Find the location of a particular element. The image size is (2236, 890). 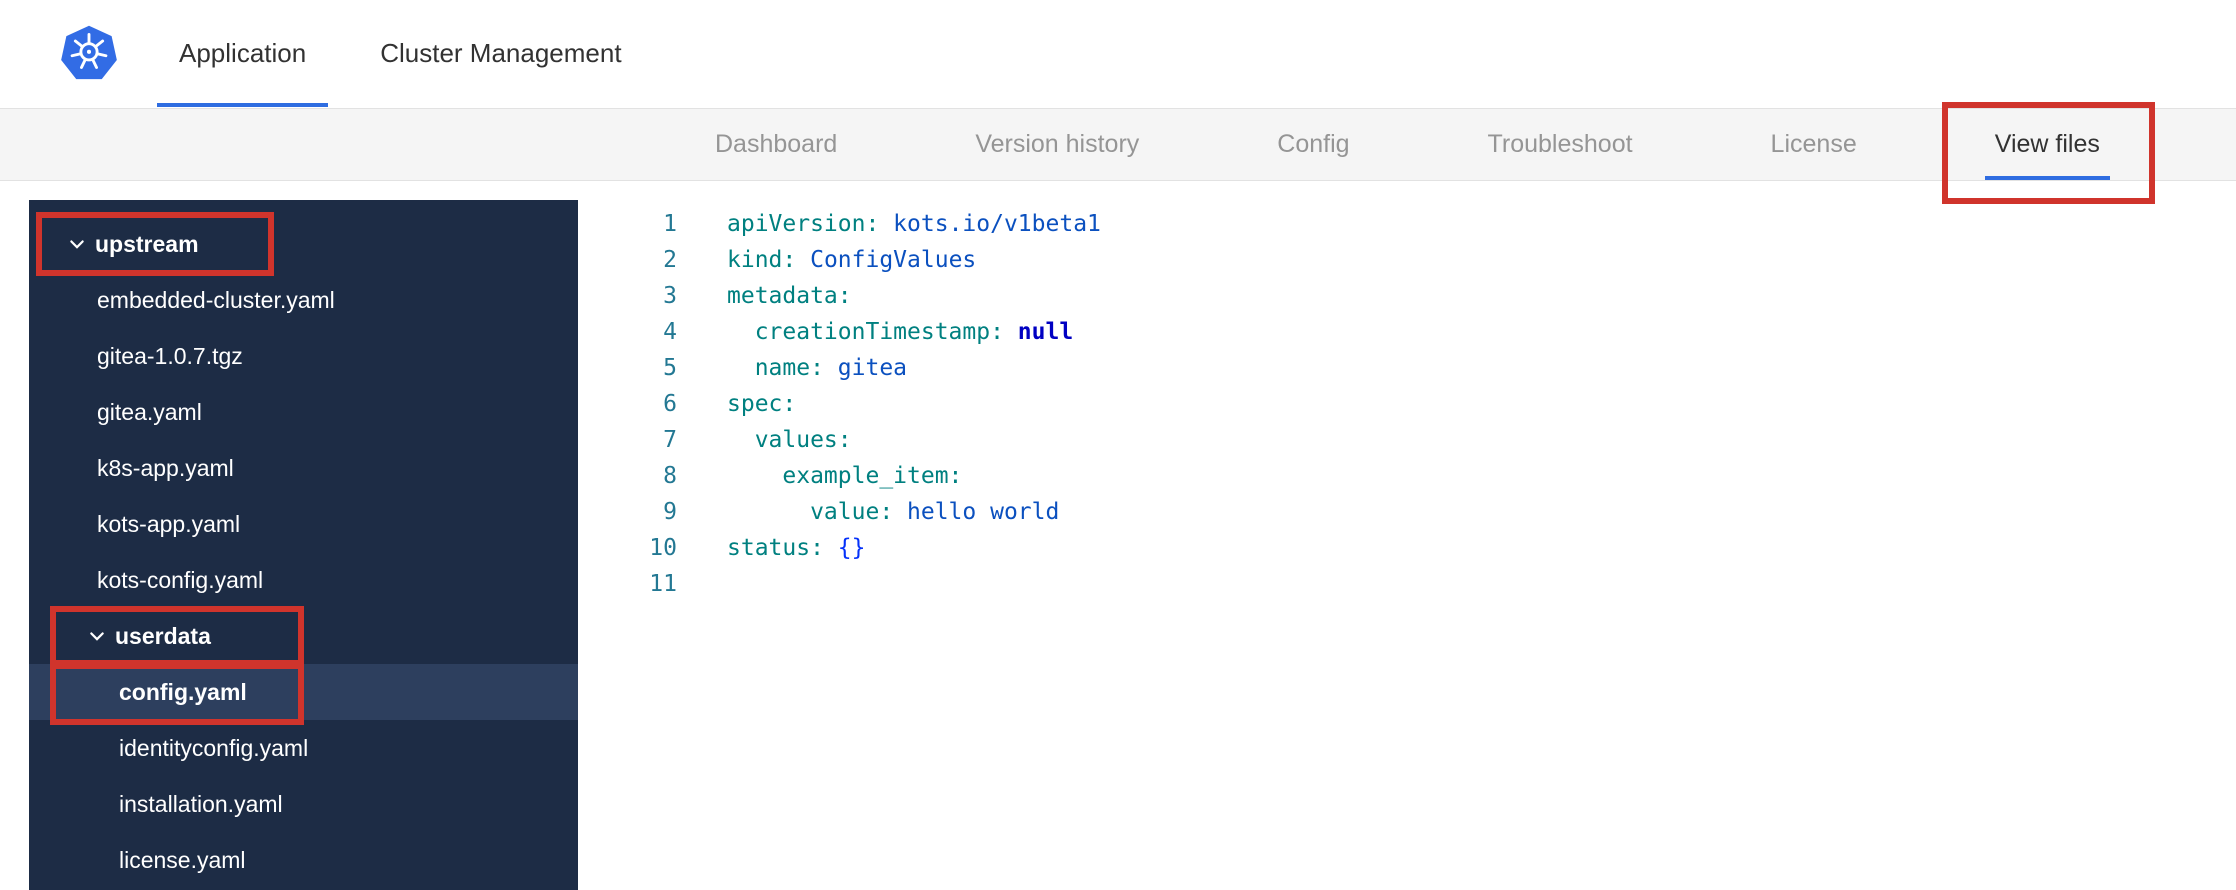

tree-item-label: kots-config.yaml is located at coordinates (180, 579).